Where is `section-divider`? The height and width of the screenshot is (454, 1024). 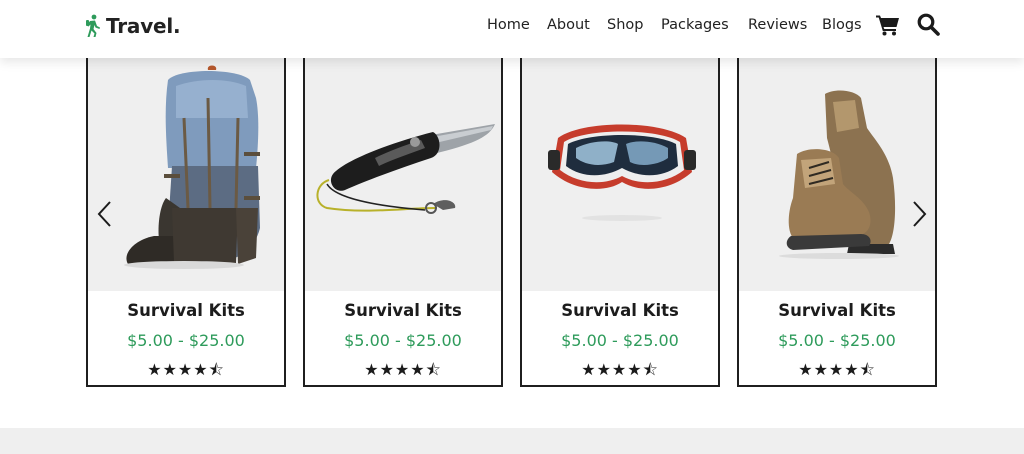 section-divider is located at coordinates (512, 441).